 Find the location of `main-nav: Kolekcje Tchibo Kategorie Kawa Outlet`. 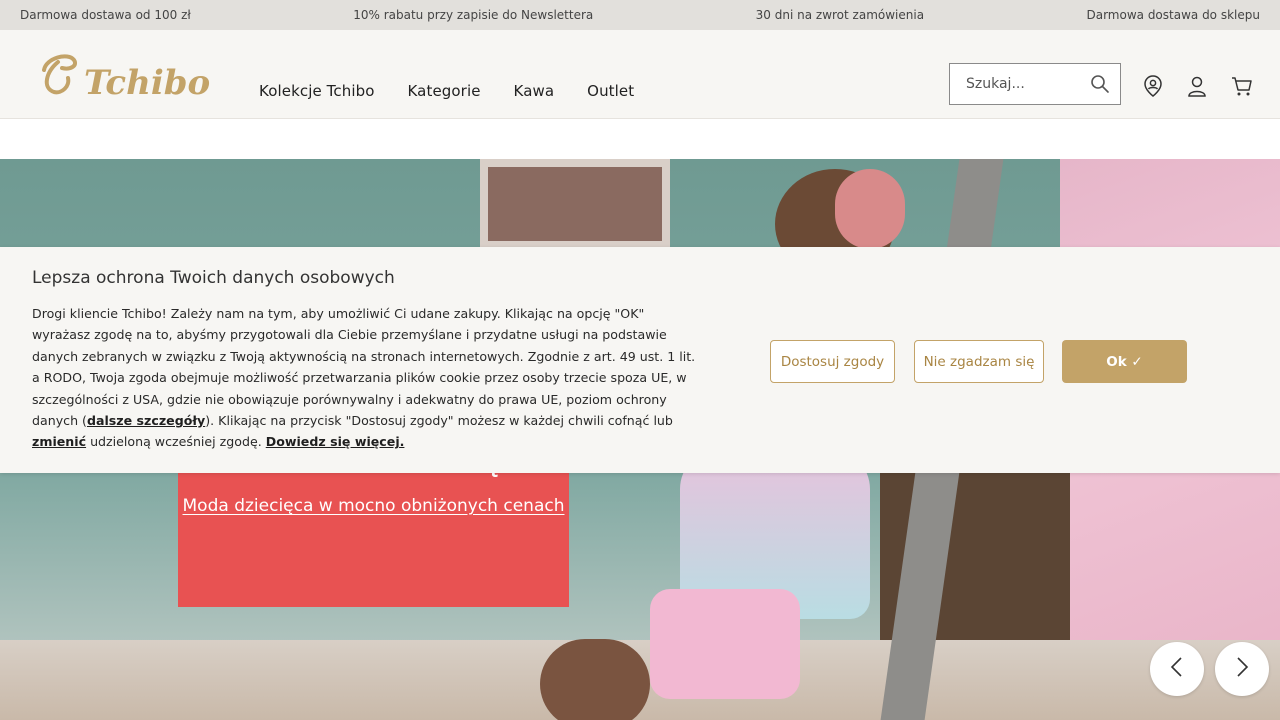

main-nav: Kolekcje Tchibo Kategorie Kawa Outlet is located at coordinates (463, 91).